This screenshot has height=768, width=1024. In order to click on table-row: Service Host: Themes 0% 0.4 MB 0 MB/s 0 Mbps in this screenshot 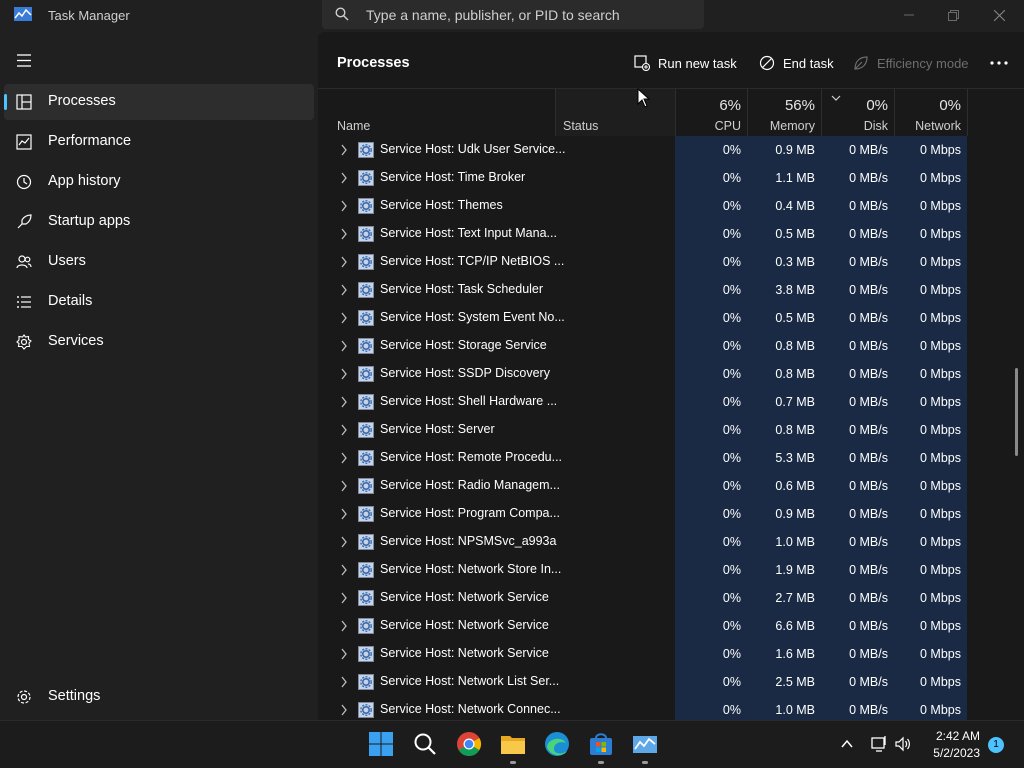, I will do `click(671, 206)`.